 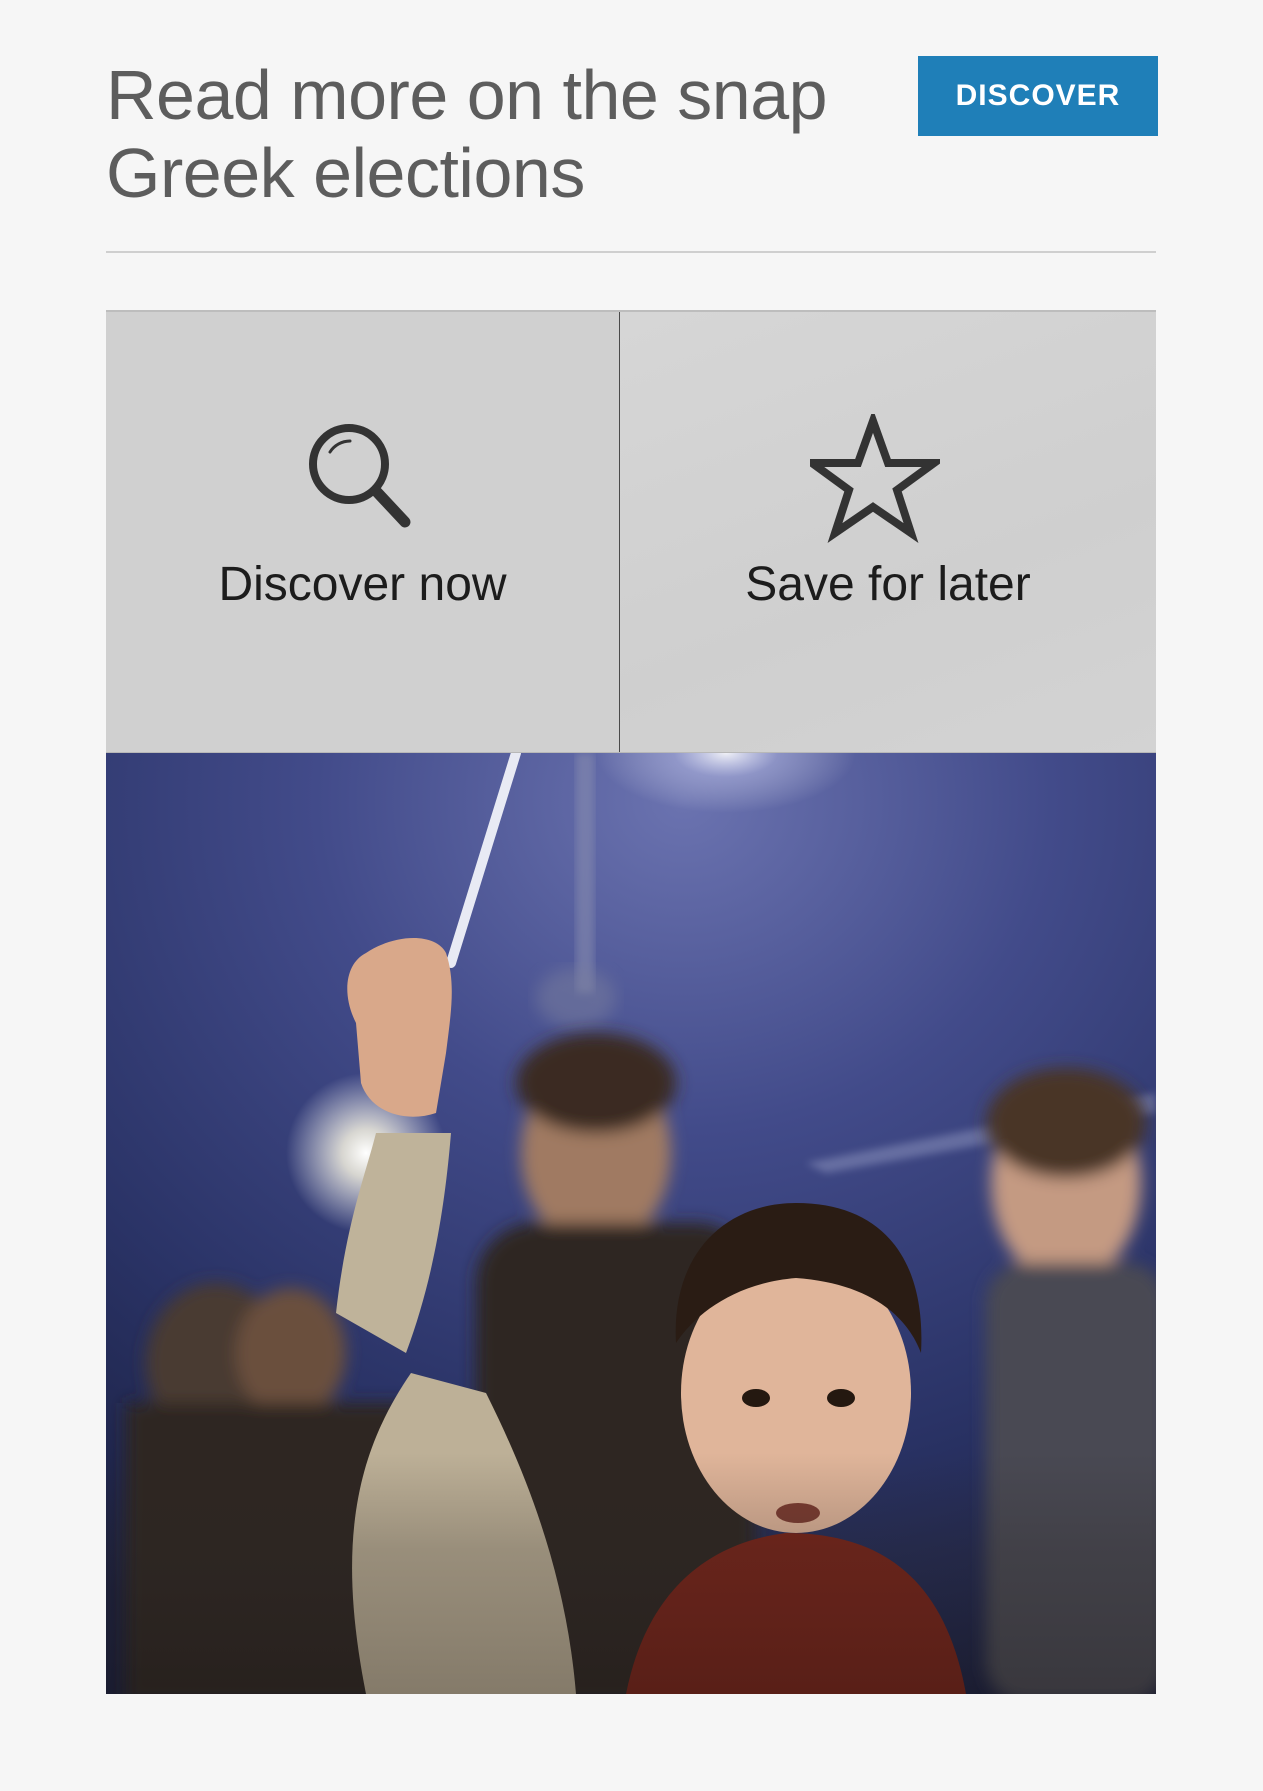 What do you see at coordinates (631, 252) in the screenshot?
I see `divider` at bounding box center [631, 252].